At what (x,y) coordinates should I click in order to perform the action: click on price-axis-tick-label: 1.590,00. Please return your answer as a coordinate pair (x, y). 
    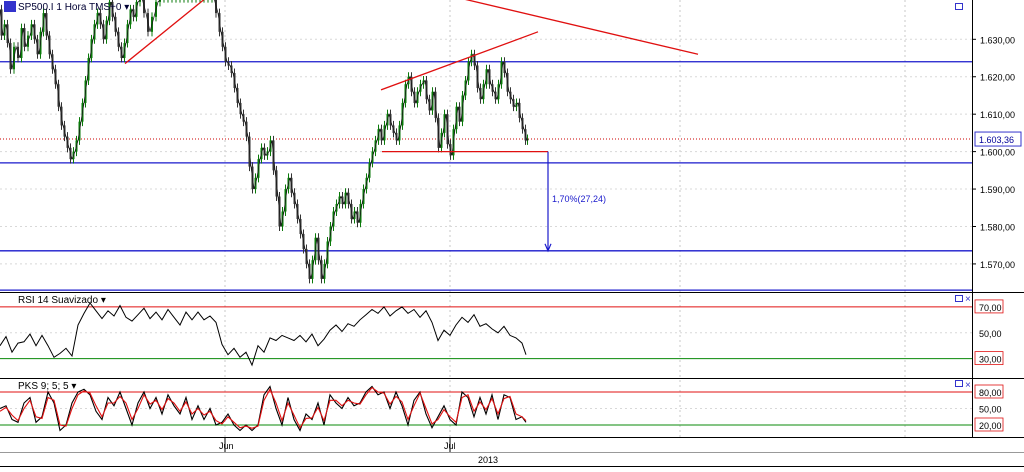
    Looking at the image, I should click on (997, 190).